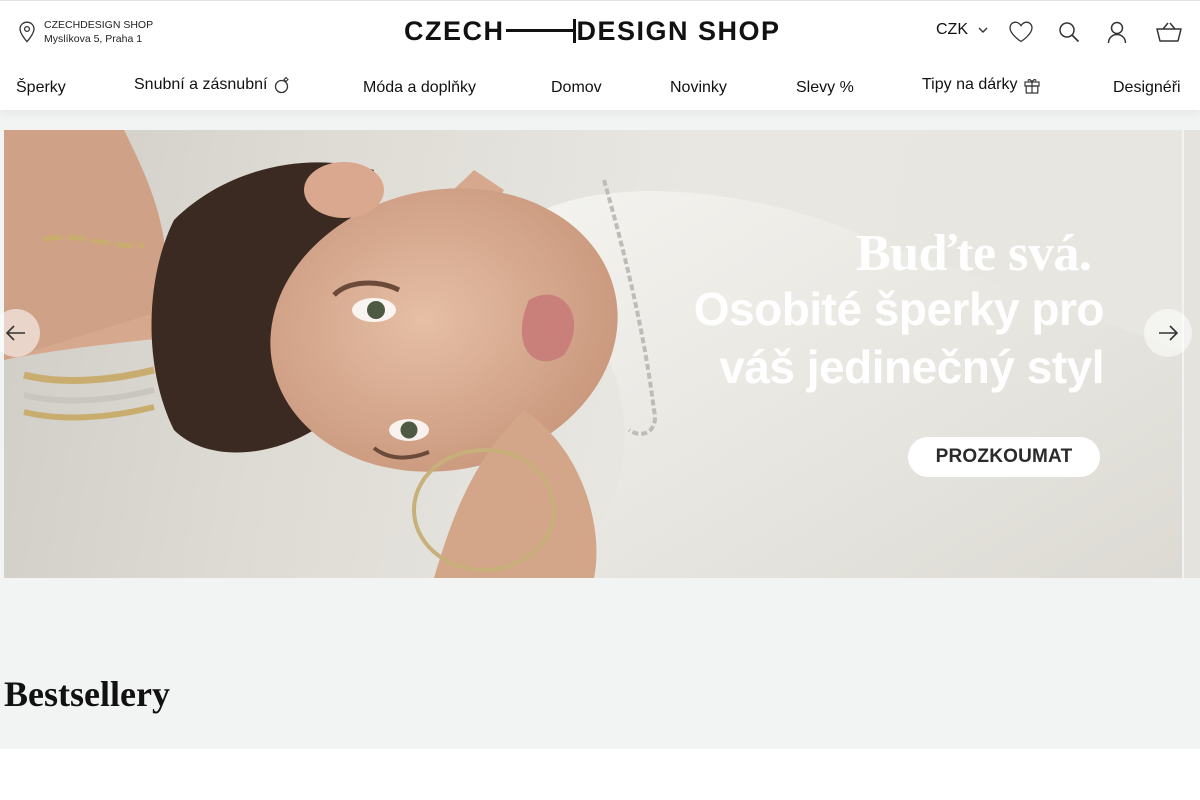  I want to click on currency-label: CZK, so click(952, 29).